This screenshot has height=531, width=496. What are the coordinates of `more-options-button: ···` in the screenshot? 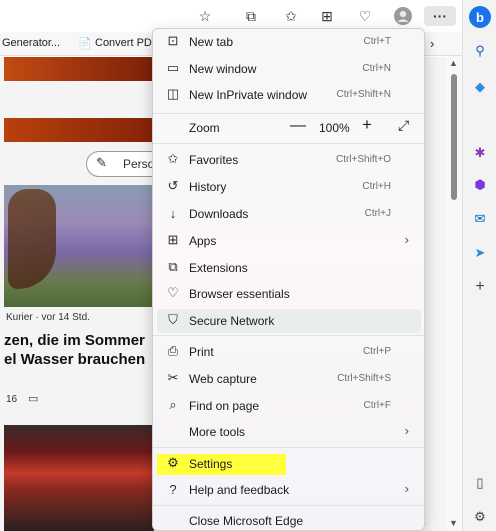 It's located at (440, 16).